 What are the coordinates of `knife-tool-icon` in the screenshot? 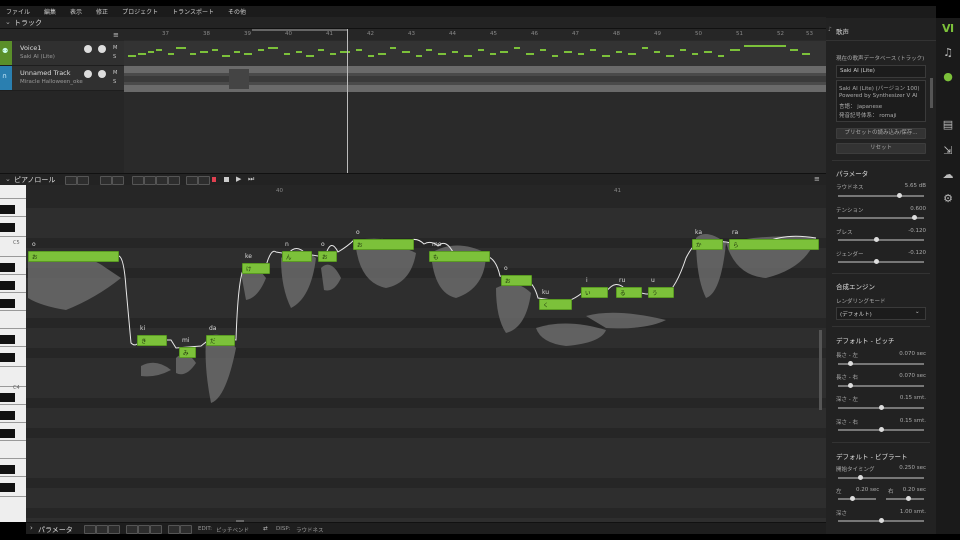 It's located at (106, 180).